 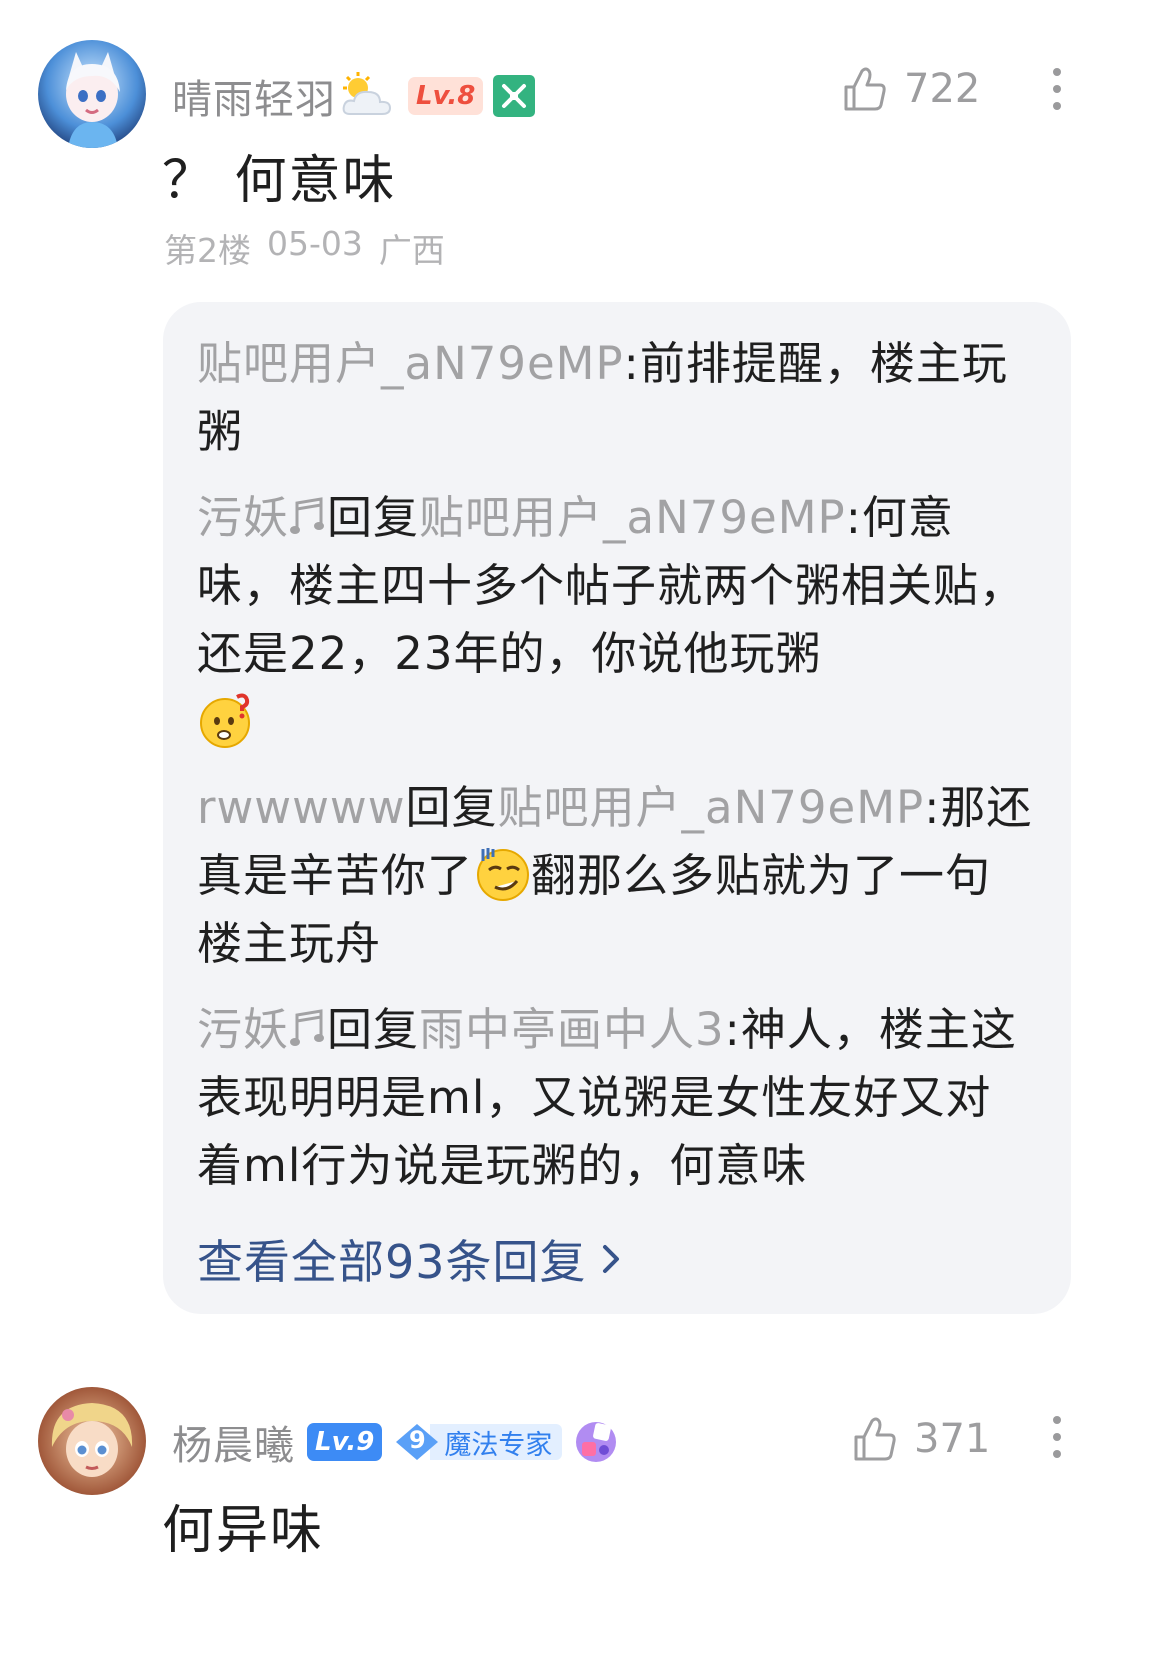 What do you see at coordinates (610, 1259) in the screenshot?
I see `chevron-right-icon` at bounding box center [610, 1259].